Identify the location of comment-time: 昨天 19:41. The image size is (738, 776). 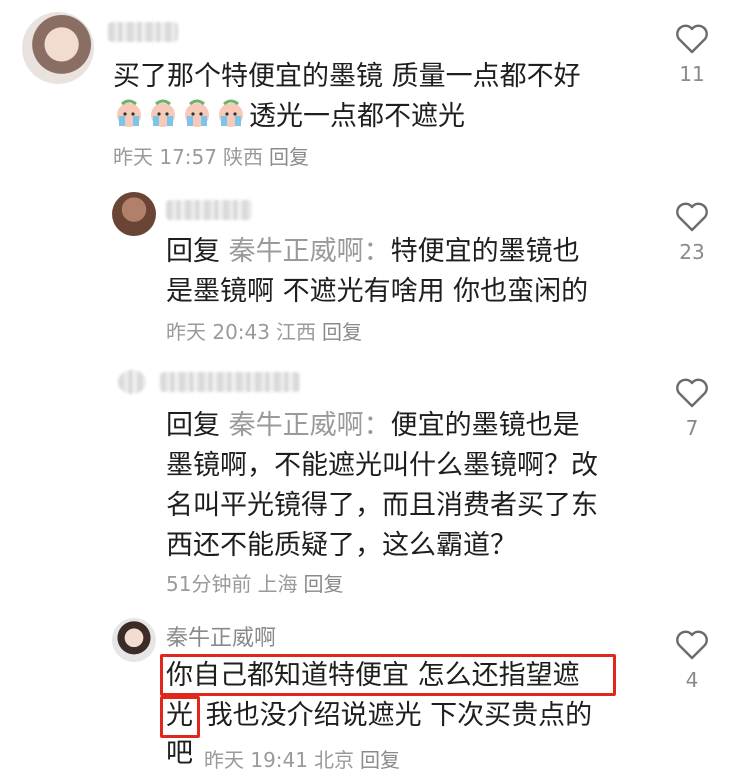
(256, 760).